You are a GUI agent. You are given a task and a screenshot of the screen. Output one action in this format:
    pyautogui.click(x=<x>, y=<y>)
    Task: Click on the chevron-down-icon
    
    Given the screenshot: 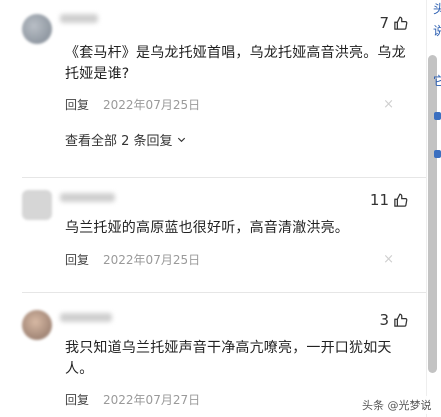 What is the action you would take?
    pyautogui.click(x=181, y=140)
    